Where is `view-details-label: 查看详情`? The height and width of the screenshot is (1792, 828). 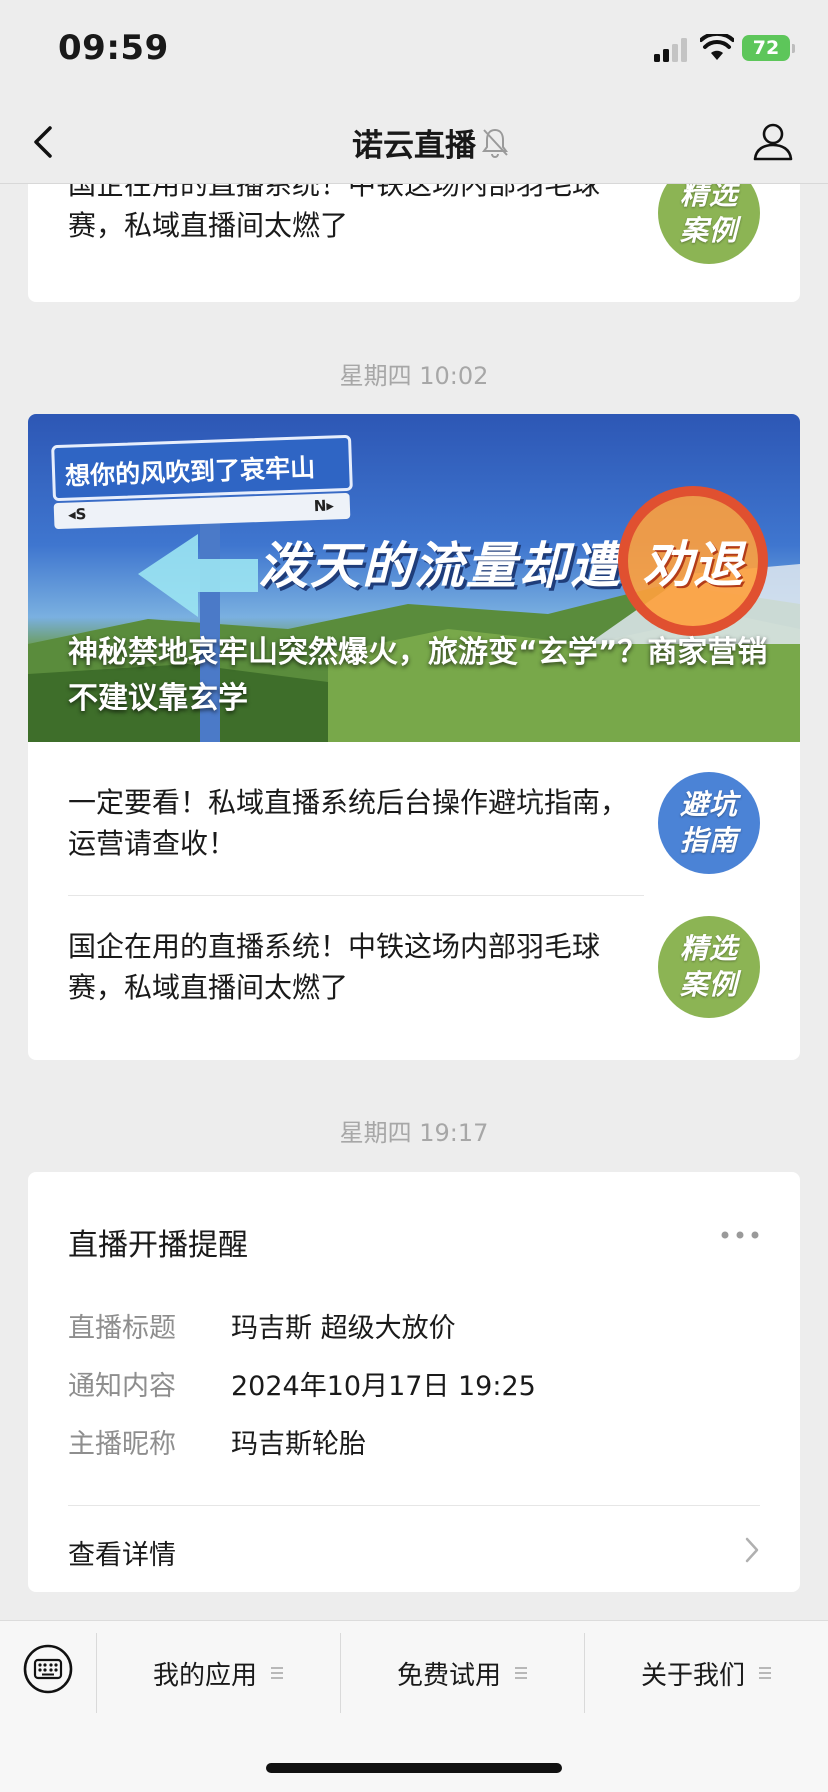
view-details-label: 查看详情 is located at coordinates (122, 1555).